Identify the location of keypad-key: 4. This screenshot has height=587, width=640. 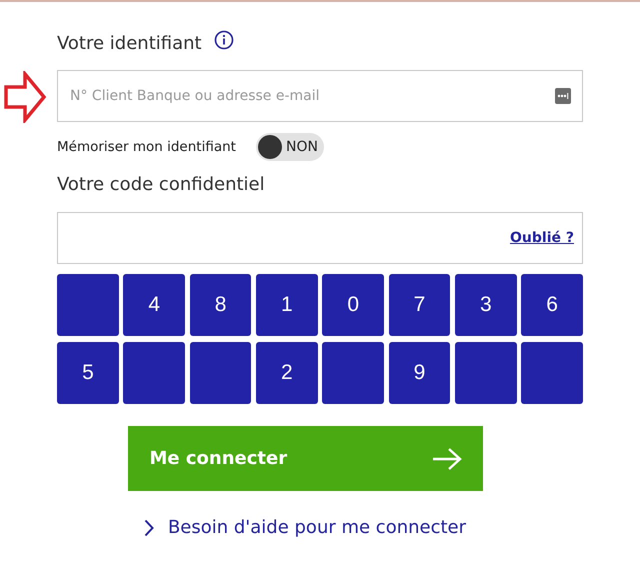
(154, 305).